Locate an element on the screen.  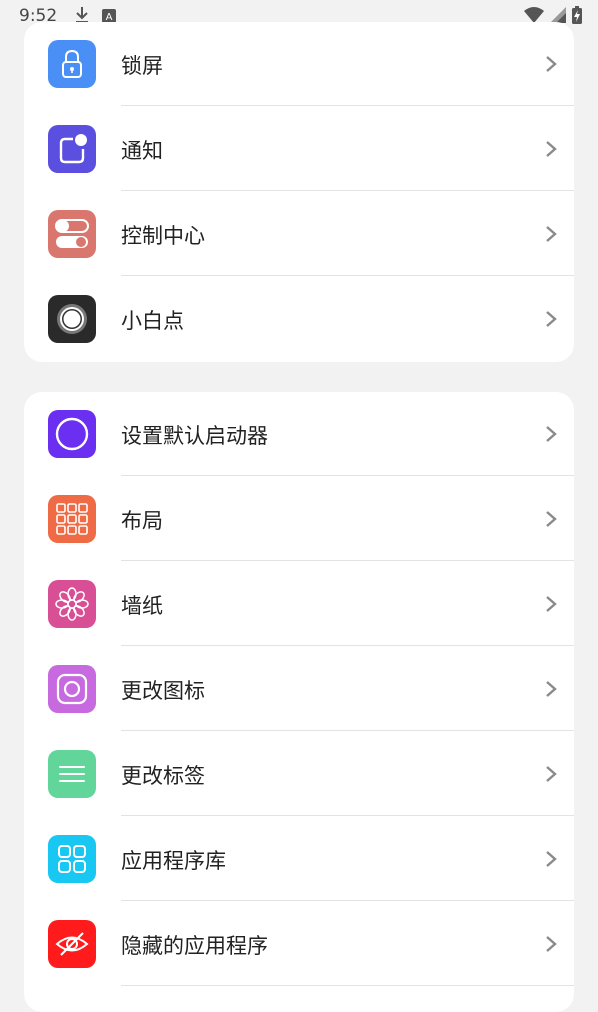
eye-hidden-icon is located at coordinates (72, 944).